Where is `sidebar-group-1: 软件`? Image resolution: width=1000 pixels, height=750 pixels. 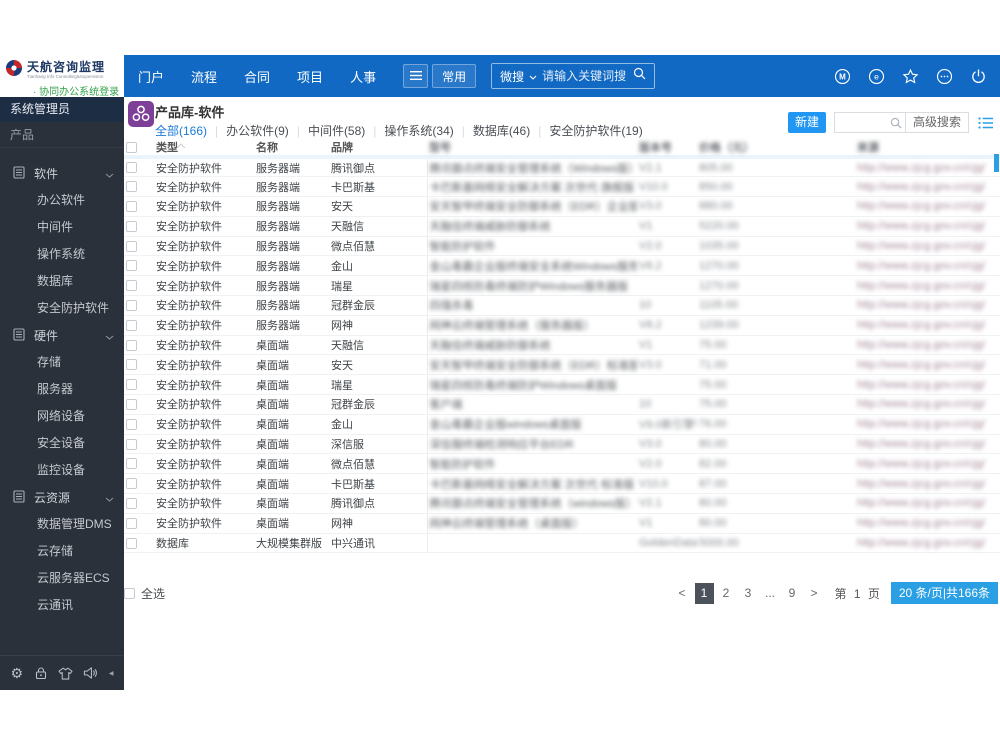 sidebar-group-1: 软件 is located at coordinates (62, 173).